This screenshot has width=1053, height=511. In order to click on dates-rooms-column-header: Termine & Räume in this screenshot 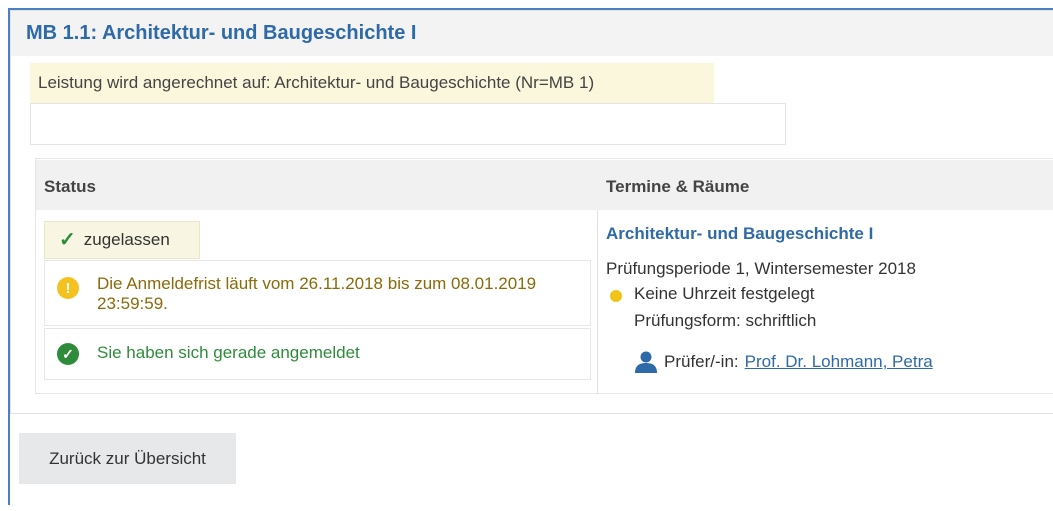, I will do `click(678, 186)`.